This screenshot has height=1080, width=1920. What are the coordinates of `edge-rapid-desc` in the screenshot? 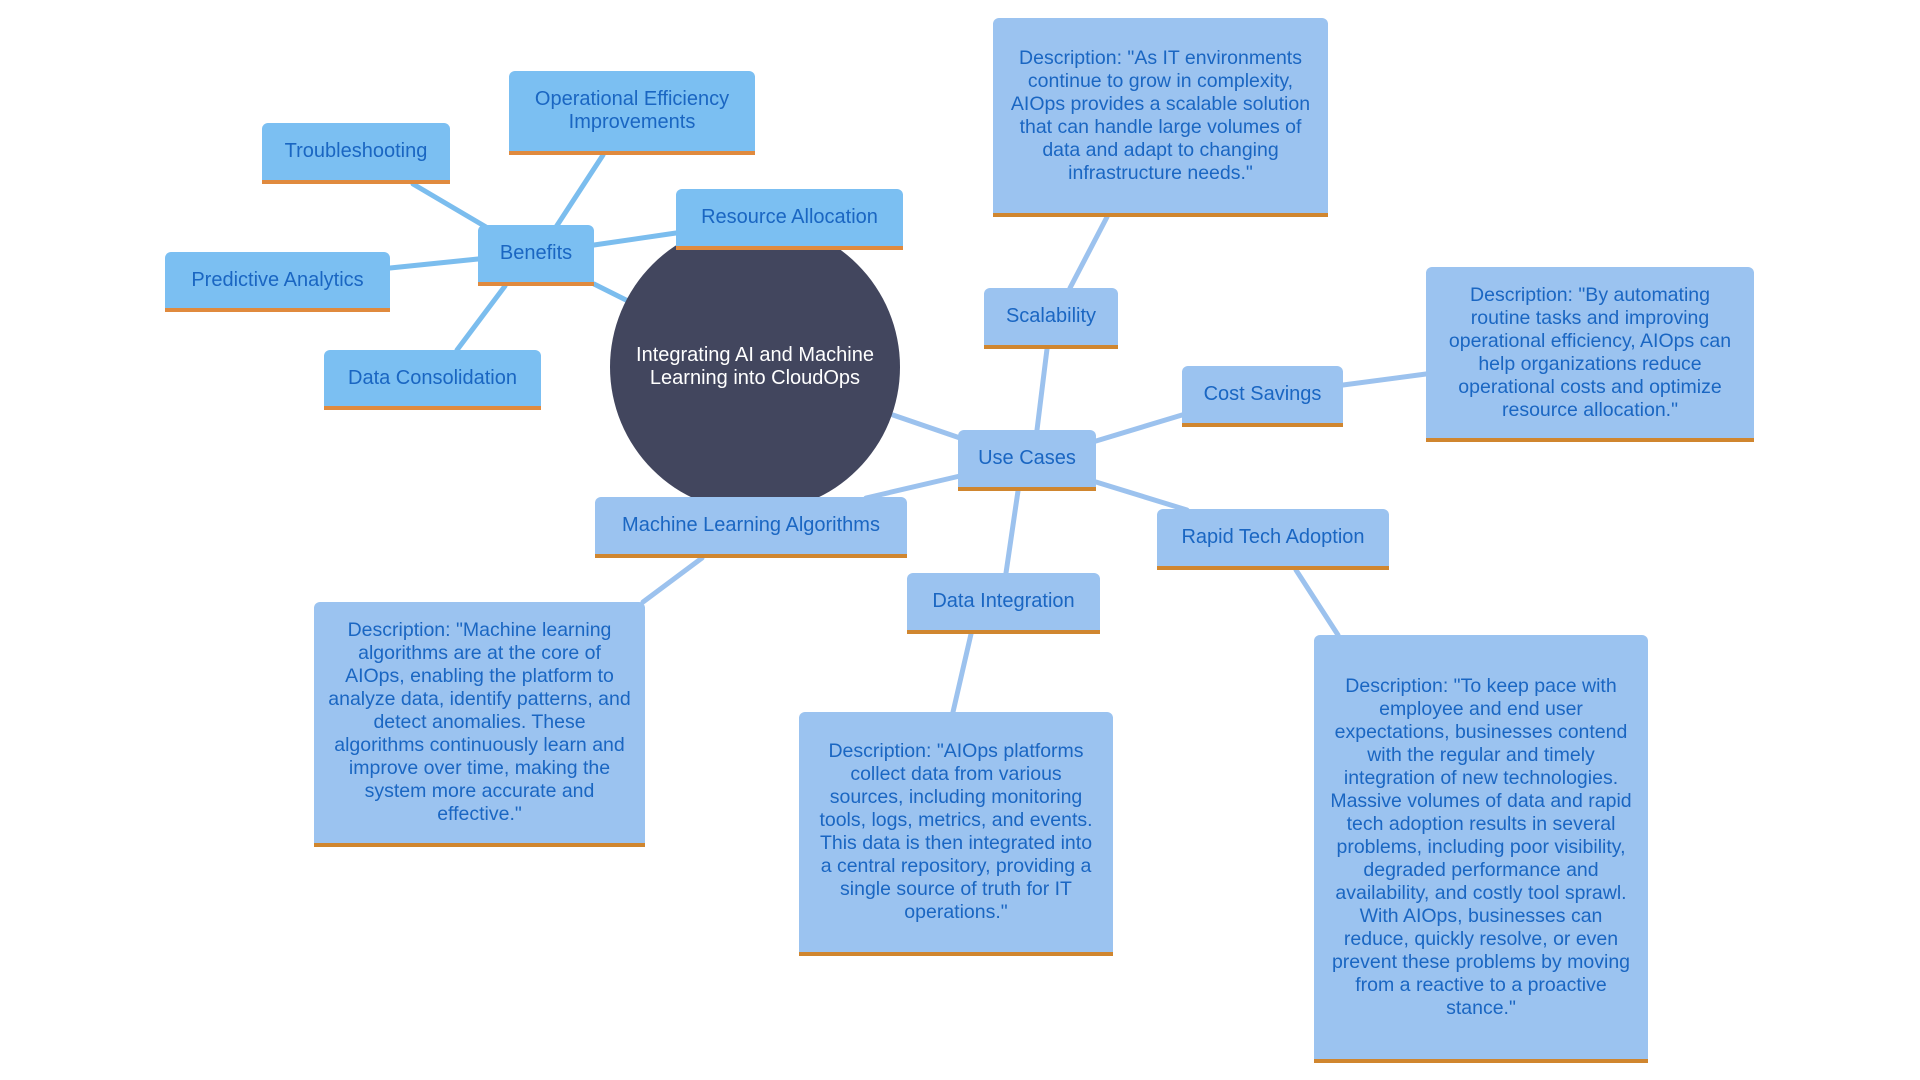 It's located at (1317, 602).